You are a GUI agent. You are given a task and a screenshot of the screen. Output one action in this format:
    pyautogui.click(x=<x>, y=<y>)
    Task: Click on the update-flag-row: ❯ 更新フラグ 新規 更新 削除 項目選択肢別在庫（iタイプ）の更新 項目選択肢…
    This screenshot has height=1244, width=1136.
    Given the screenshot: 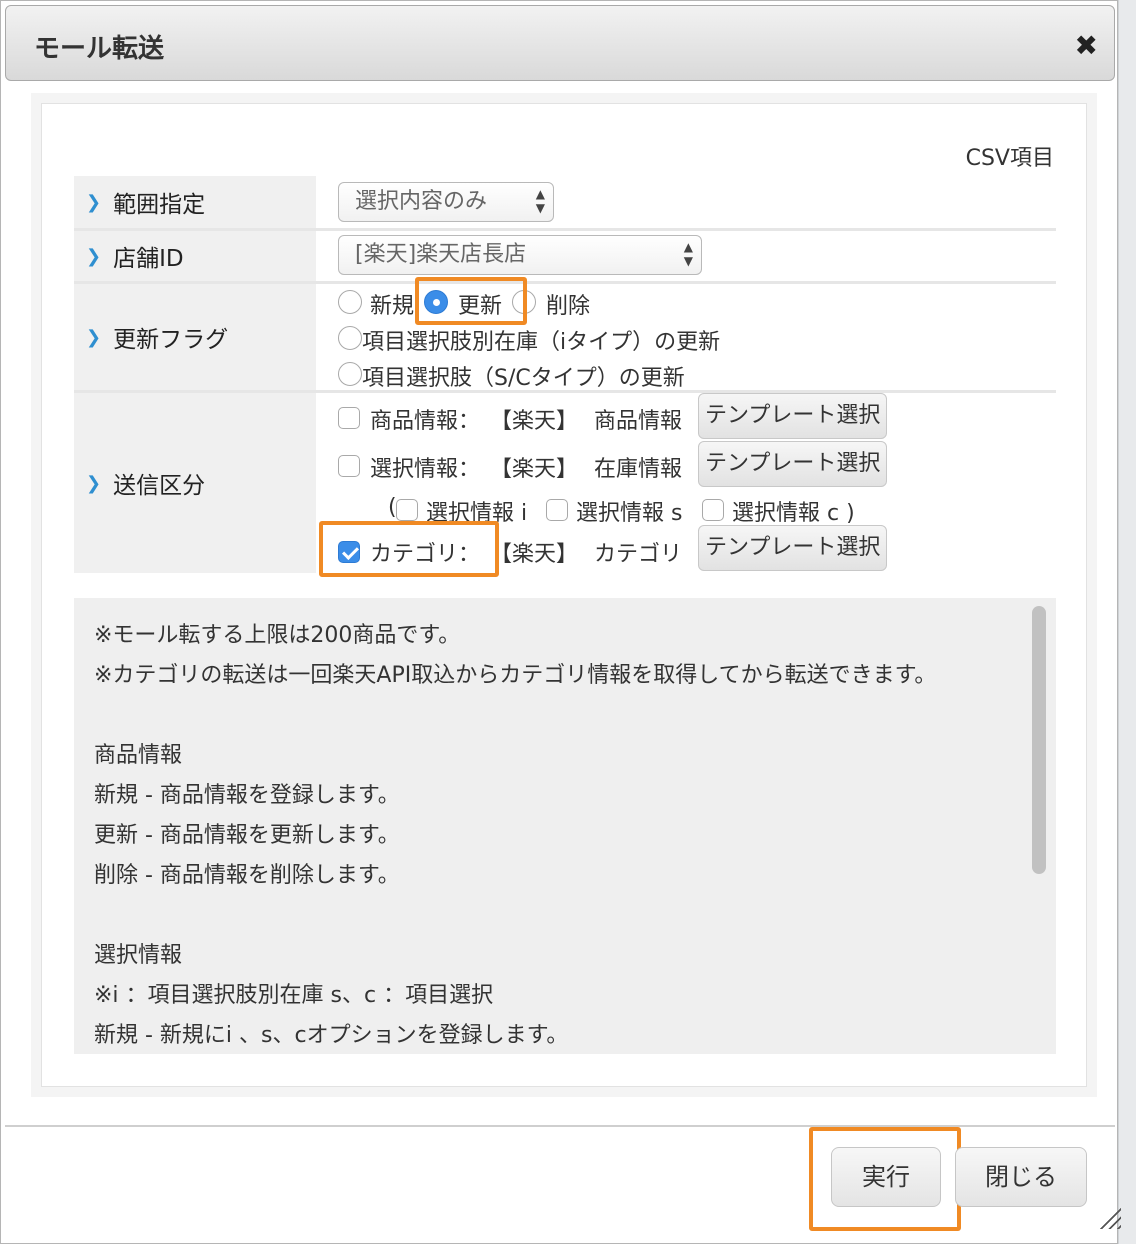 What is the action you would take?
    pyautogui.click(x=565, y=337)
    